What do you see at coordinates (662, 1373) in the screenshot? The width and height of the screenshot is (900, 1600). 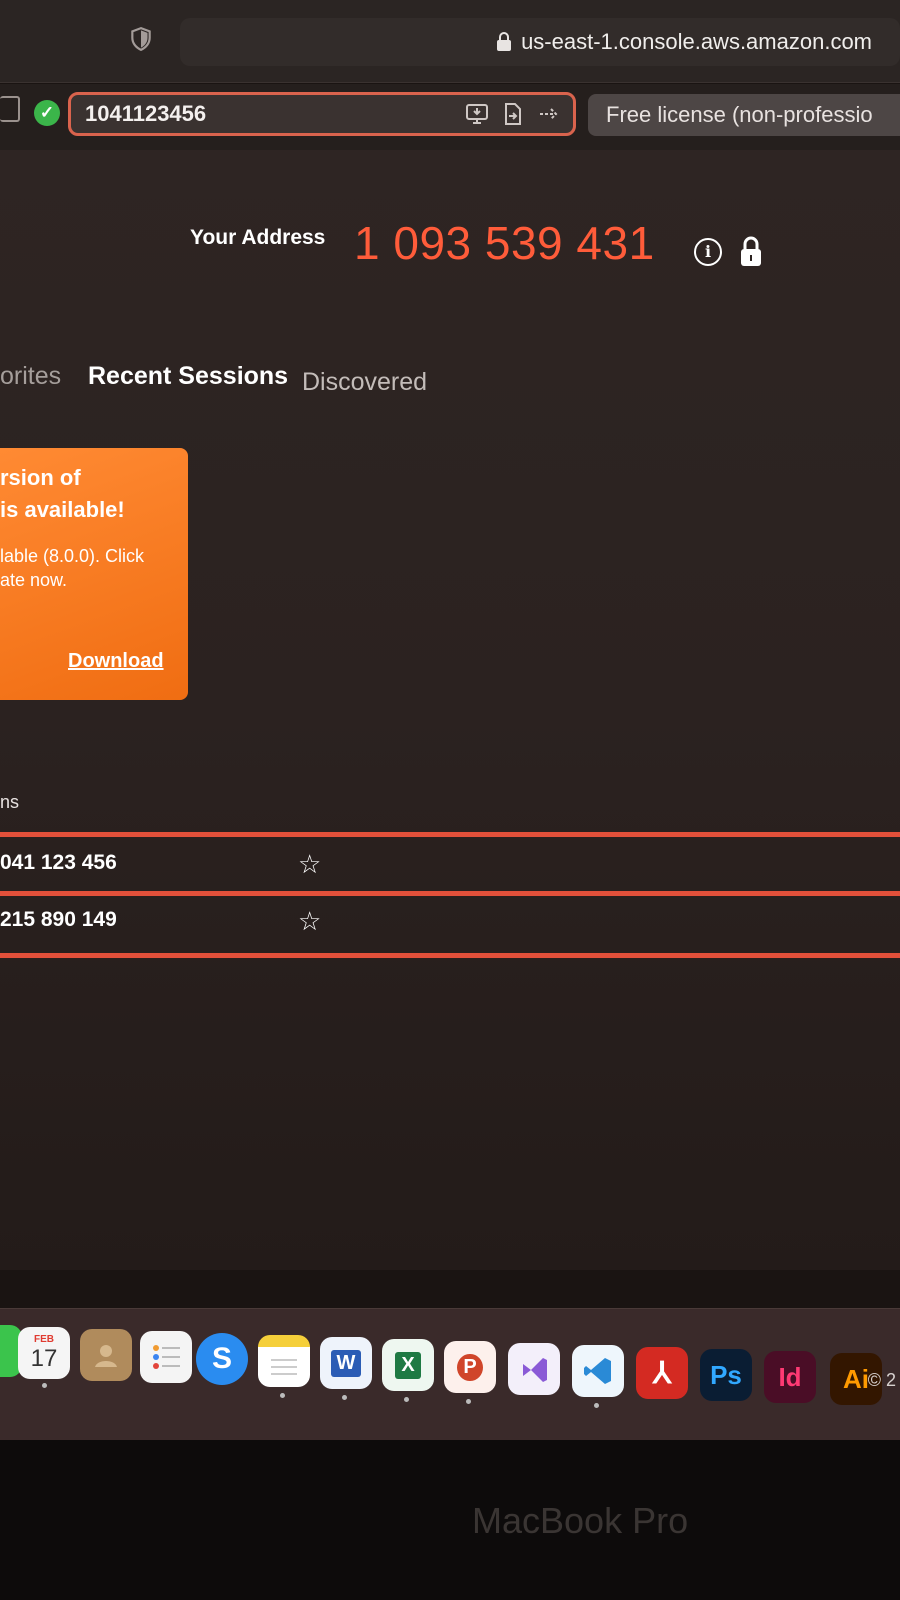 I see `acrobat-icon: ⅄` at bounding box center [662, 1373].